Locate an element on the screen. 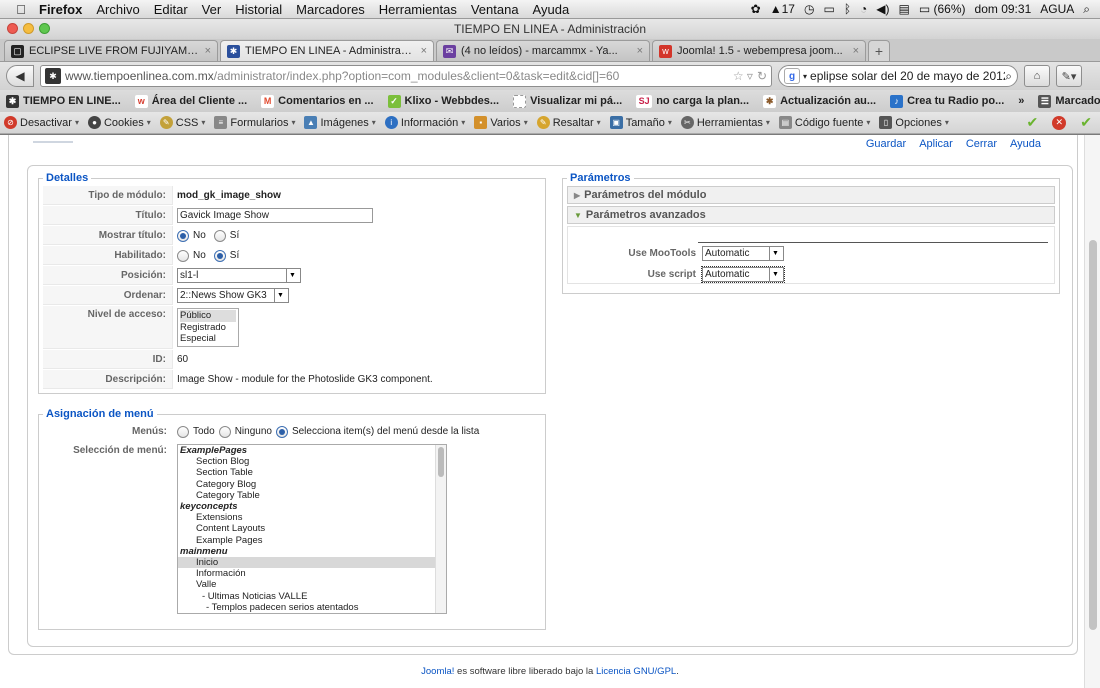 This screenshot has height=688, width=1100. page-scrollbar is located at coordinates (1092, 411).